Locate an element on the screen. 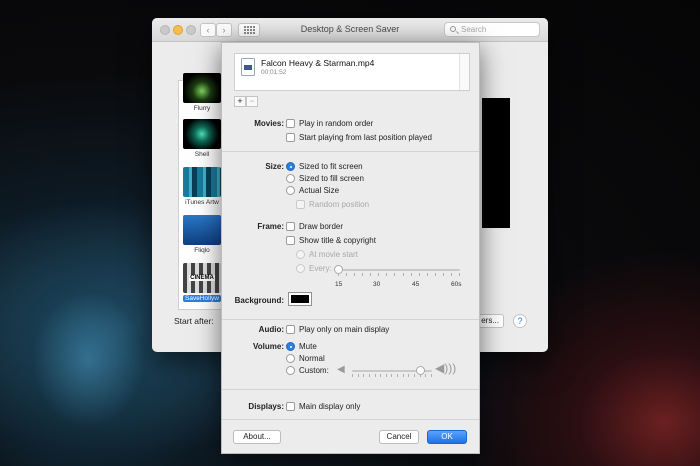 Image resolution: width=700 pixels, height=466 pixels. volume-mute-label: Mute is located at coordinates (308, 346).